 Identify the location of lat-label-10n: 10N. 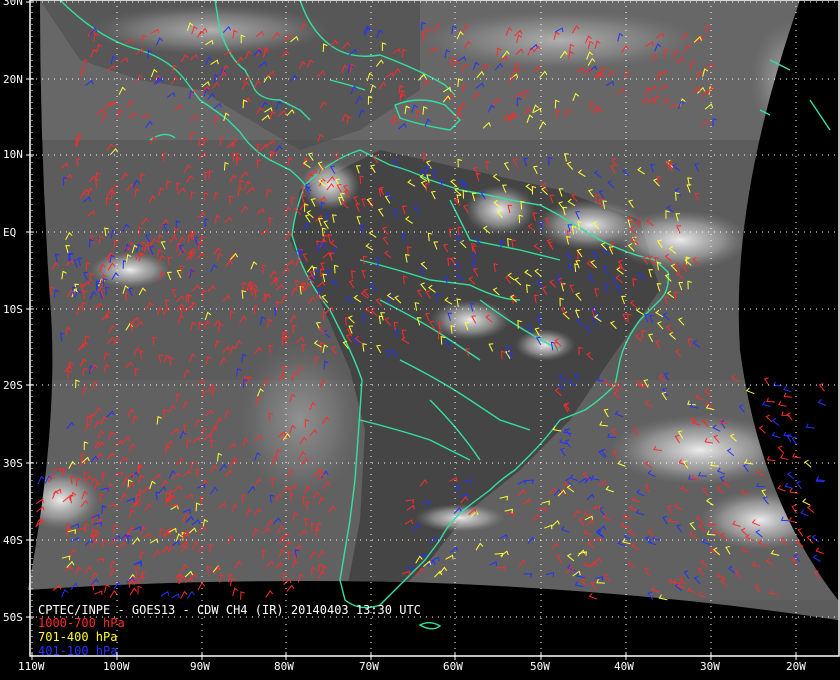
(13, 154).